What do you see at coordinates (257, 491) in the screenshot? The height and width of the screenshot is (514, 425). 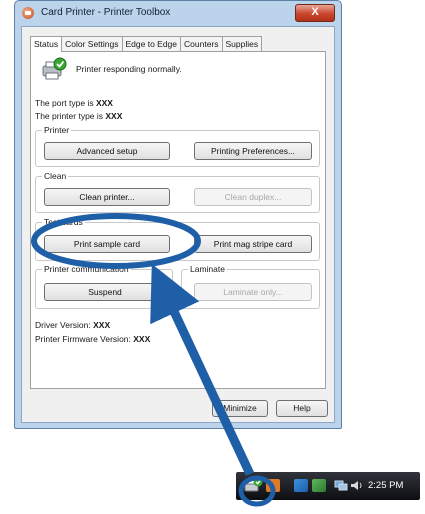 I see `highlight-circle-tray-icon` at bounding box center [257, 491].